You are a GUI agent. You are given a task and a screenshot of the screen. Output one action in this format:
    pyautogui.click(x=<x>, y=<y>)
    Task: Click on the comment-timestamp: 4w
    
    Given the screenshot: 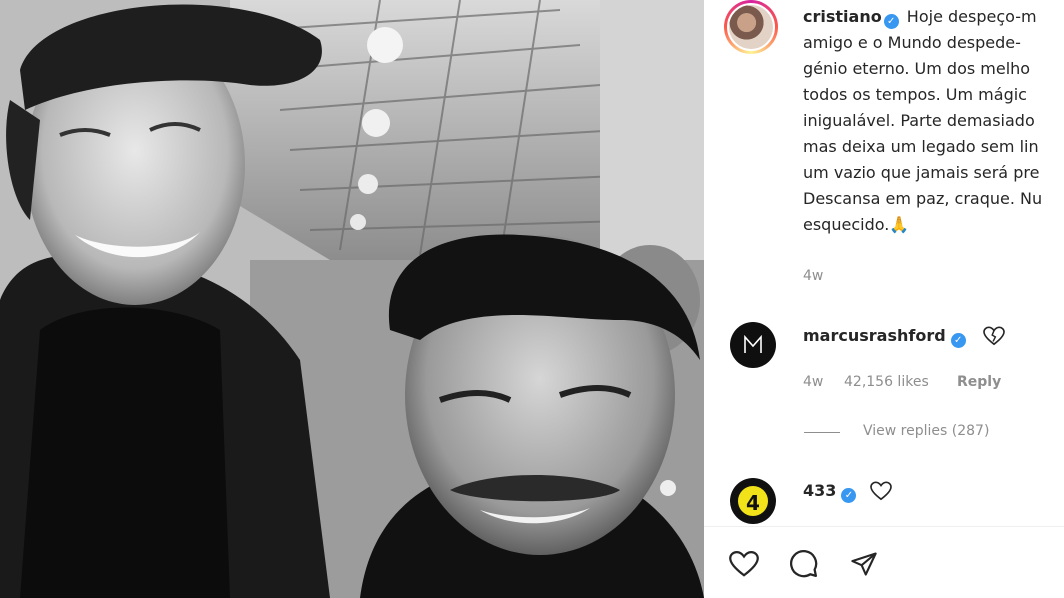 What is the action you would take?
    pyautogui.click(x=813, y=382)
    